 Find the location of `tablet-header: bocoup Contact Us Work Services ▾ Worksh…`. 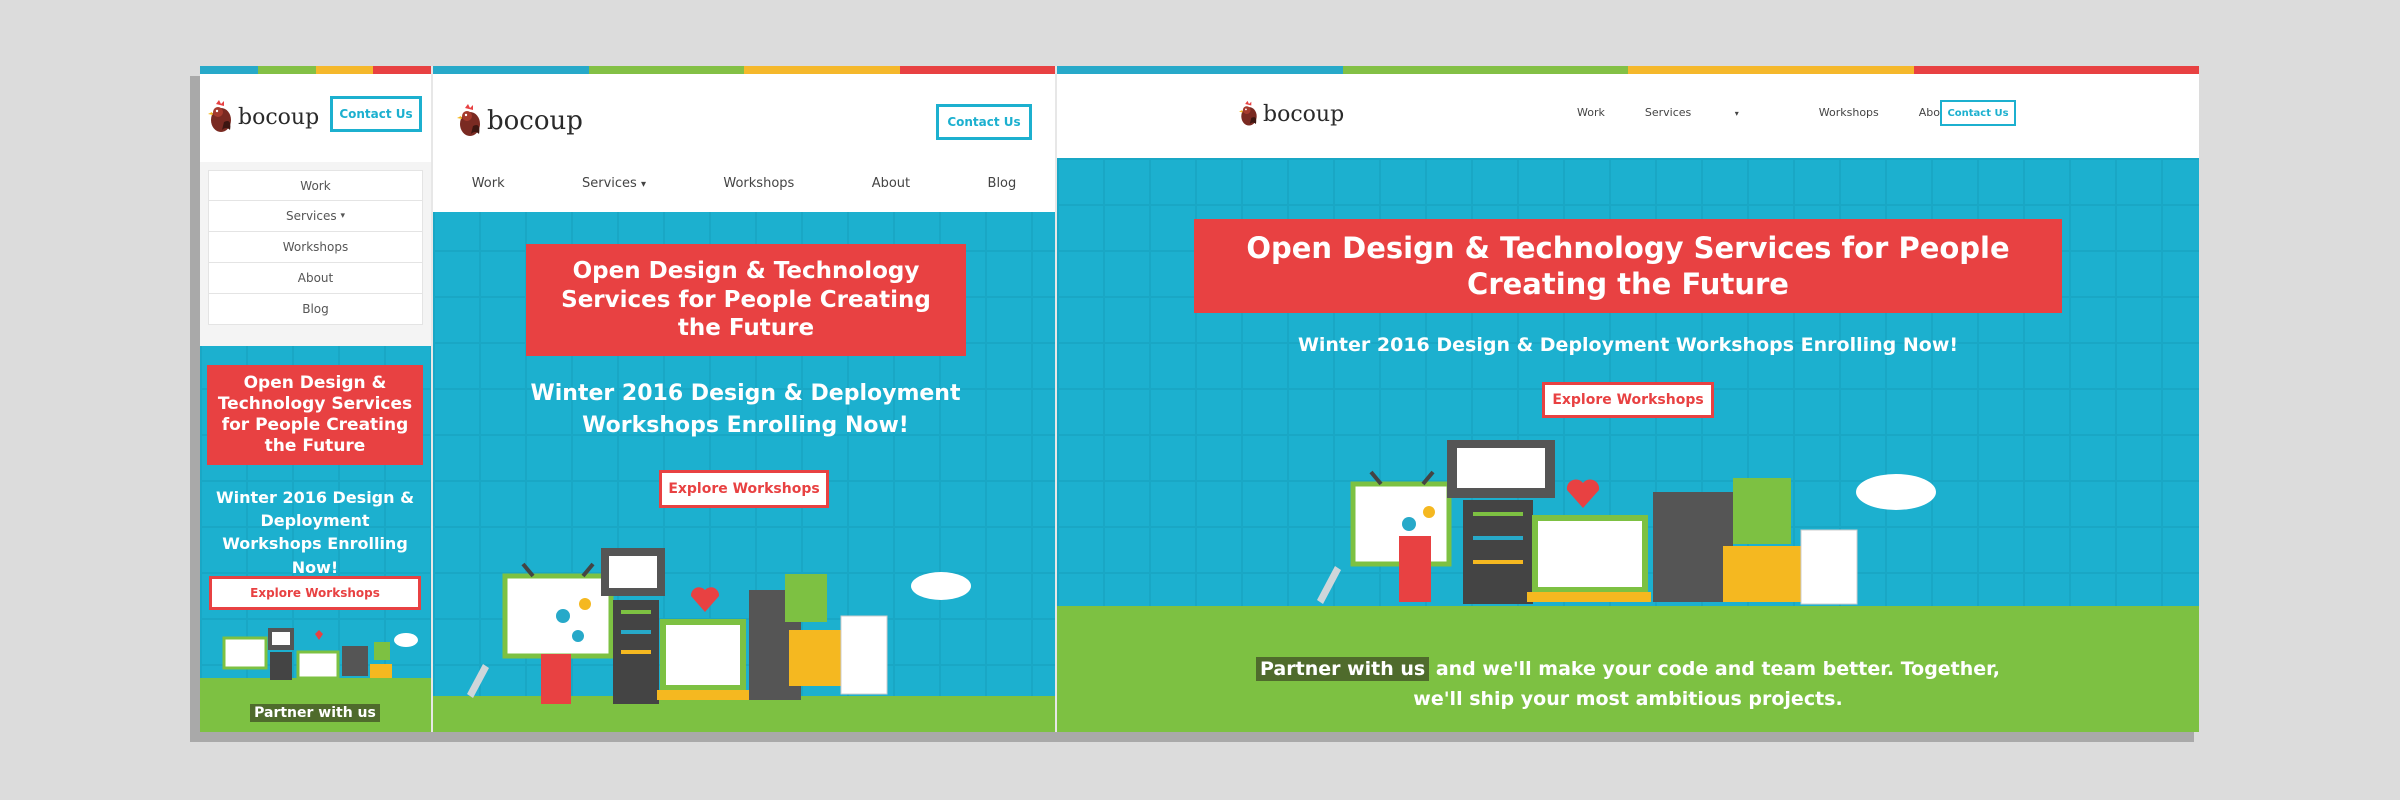

tablet-header: bocoup Contact Us Work Services ▾ Worksh… is located at coordinates (744, 143).